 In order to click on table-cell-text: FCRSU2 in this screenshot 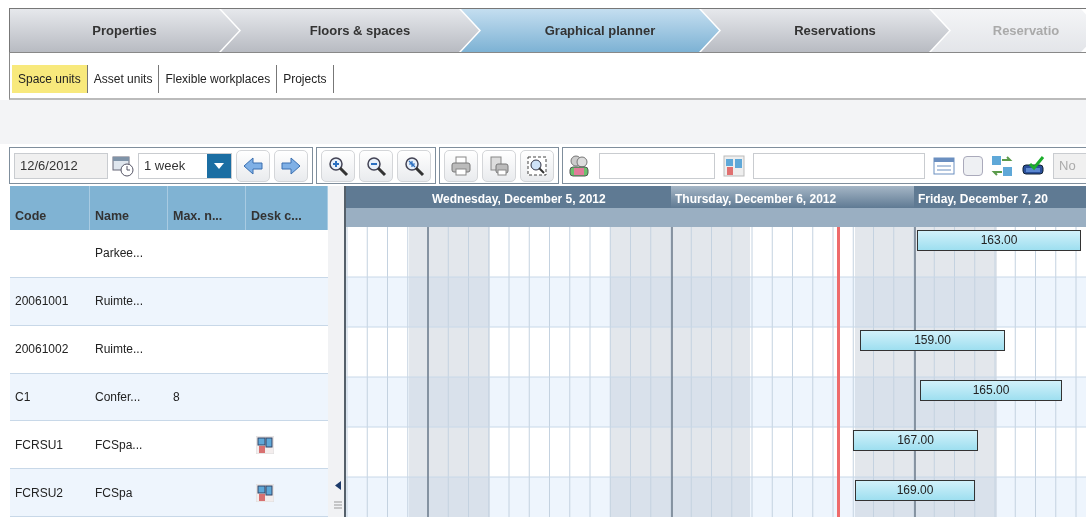, I will do `click(39, 493)`.